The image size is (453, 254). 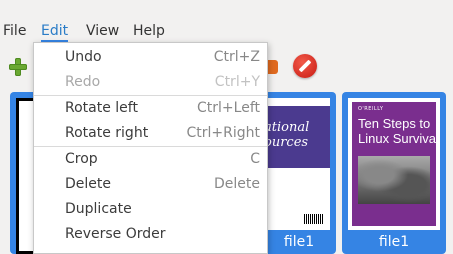 What do you see at coordinates (14, 31) in the screenshot?
I see `menu-file: File` at bounding box center [14, 31].